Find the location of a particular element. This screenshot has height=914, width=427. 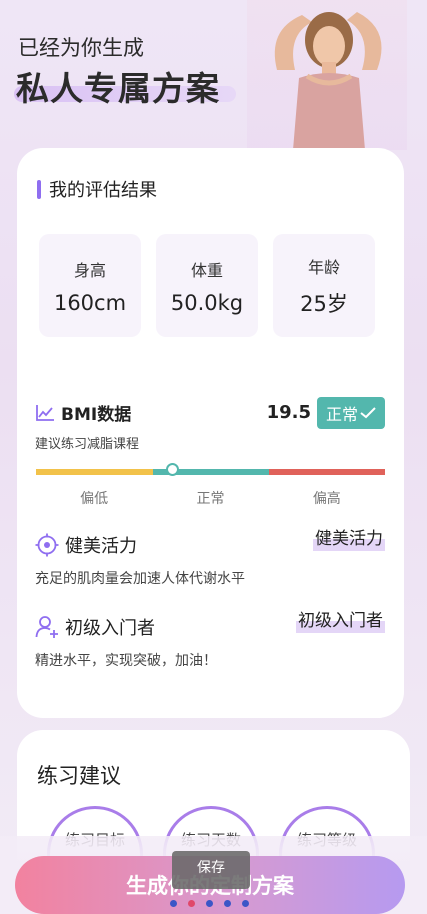

feature-fitness: 健美活力 充足的肌肉量会加速人体代谢水平 健美活力 is located at coordinates (210, 556).